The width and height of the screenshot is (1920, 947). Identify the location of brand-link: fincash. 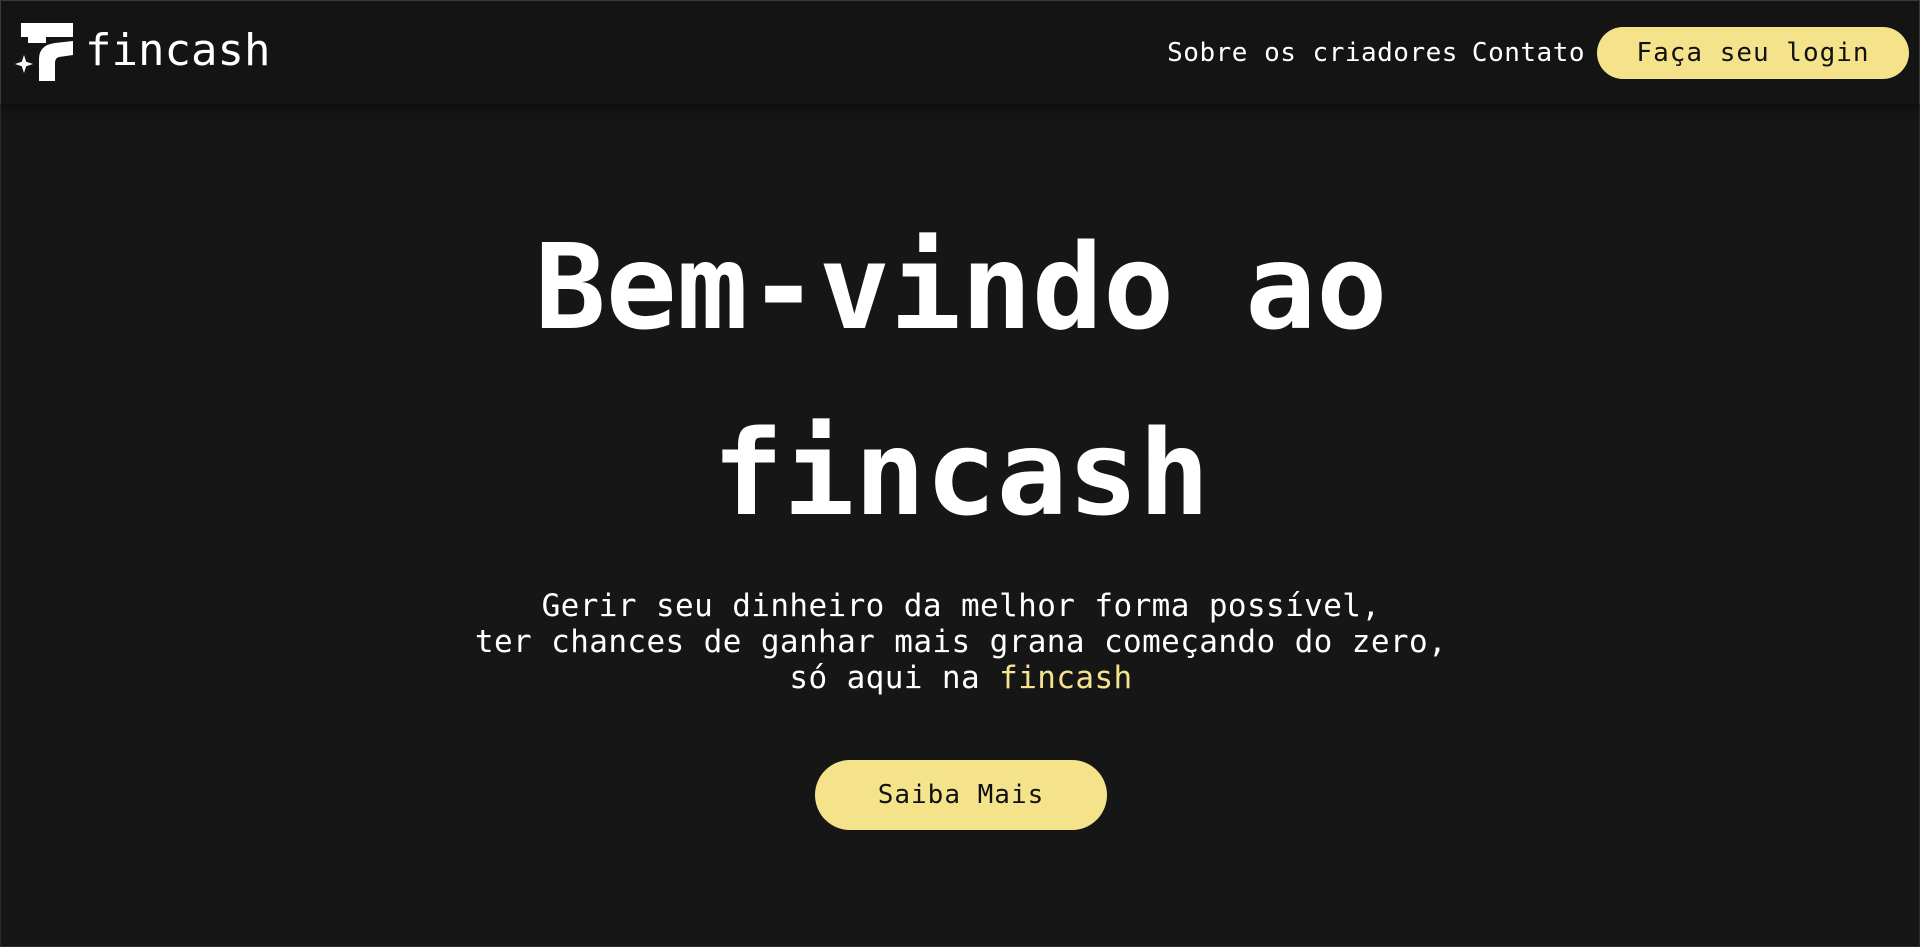
(141, 53).